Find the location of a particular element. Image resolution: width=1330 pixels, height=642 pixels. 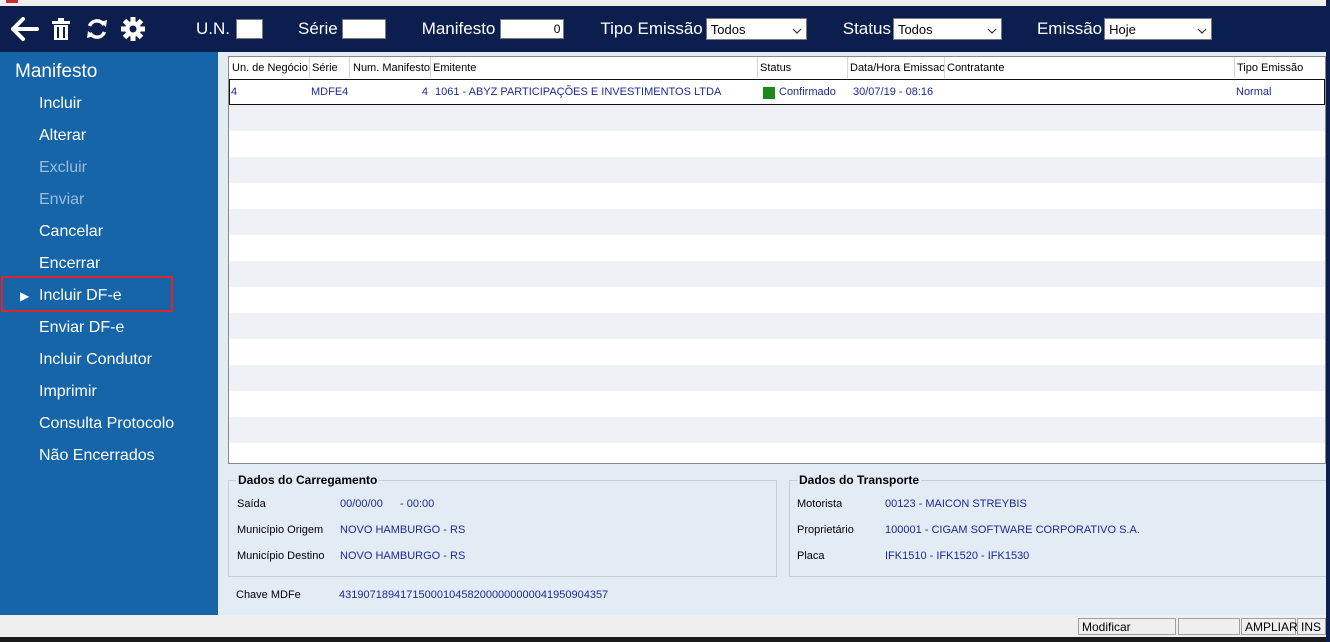

cell-un: 4 is located at coordinates (234, 92).